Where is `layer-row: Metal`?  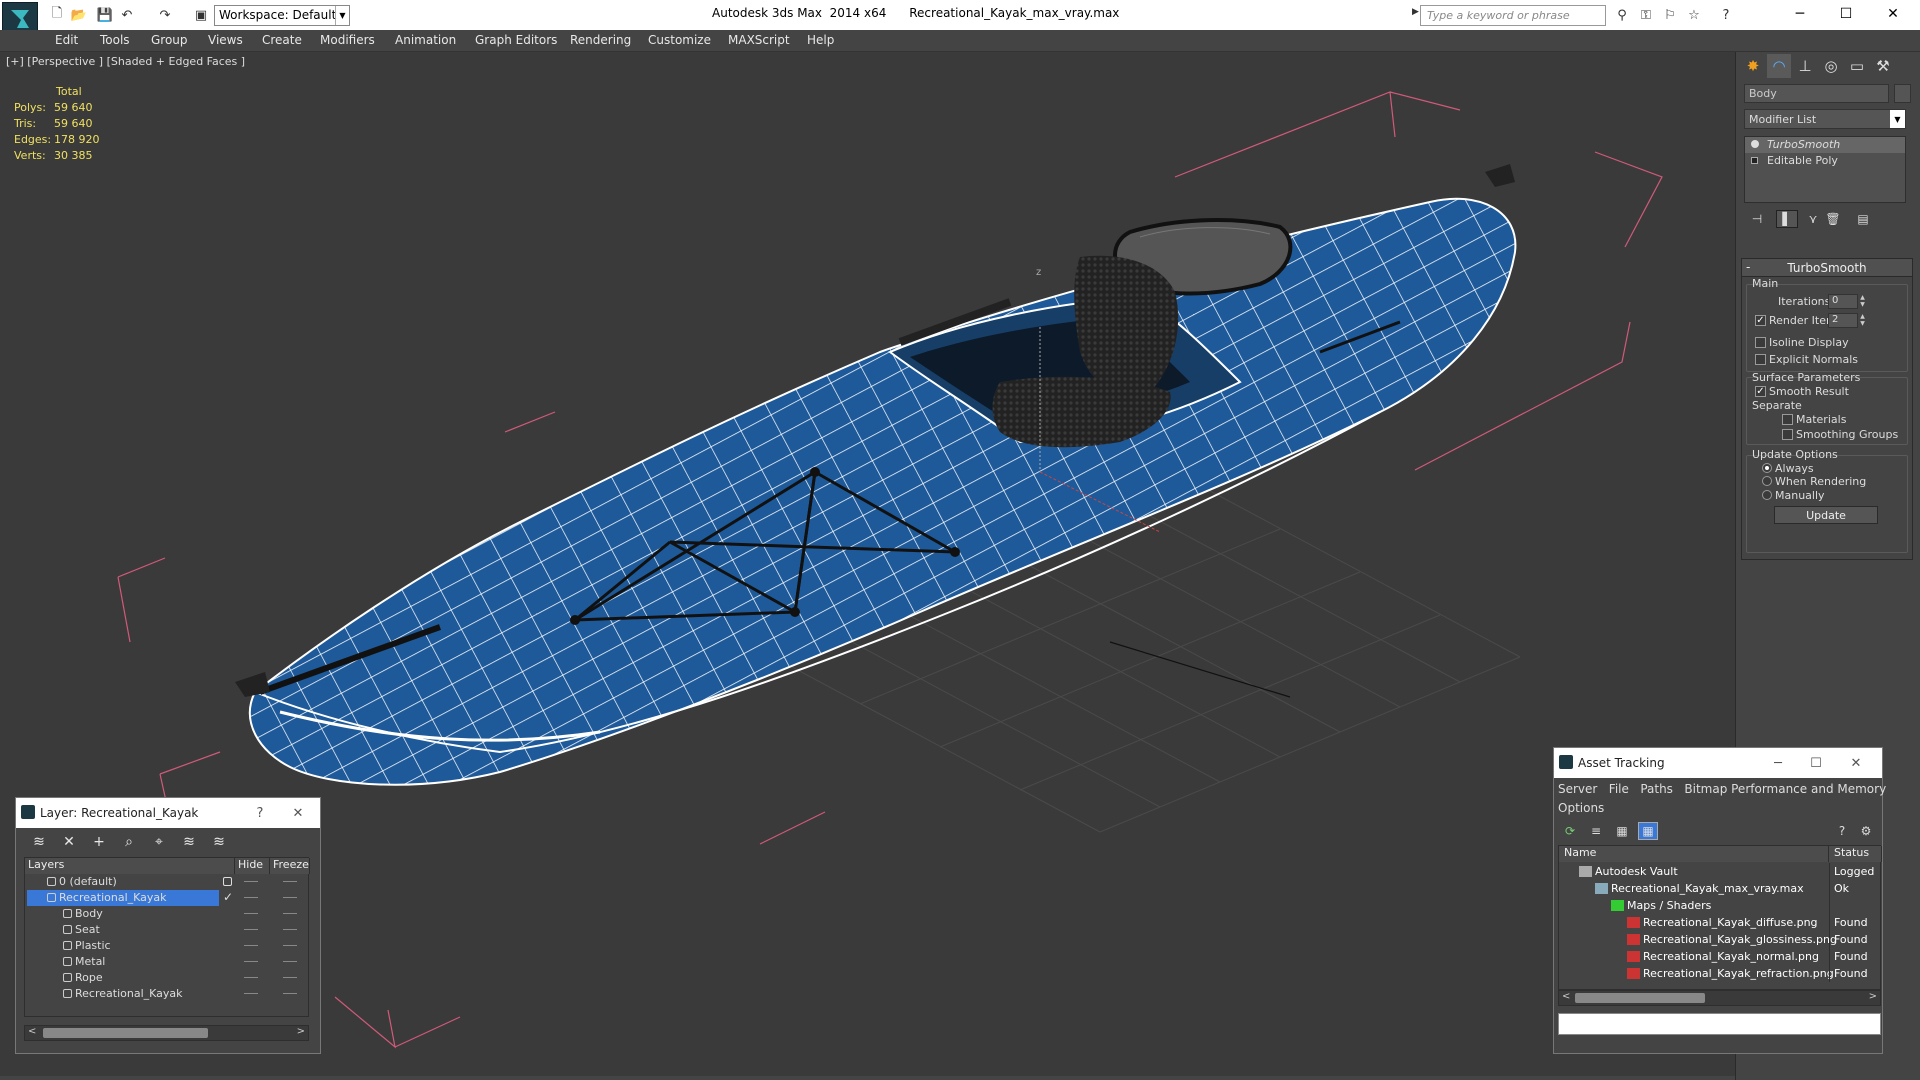 layer-row: Metal is located at coordinates (167, 962).